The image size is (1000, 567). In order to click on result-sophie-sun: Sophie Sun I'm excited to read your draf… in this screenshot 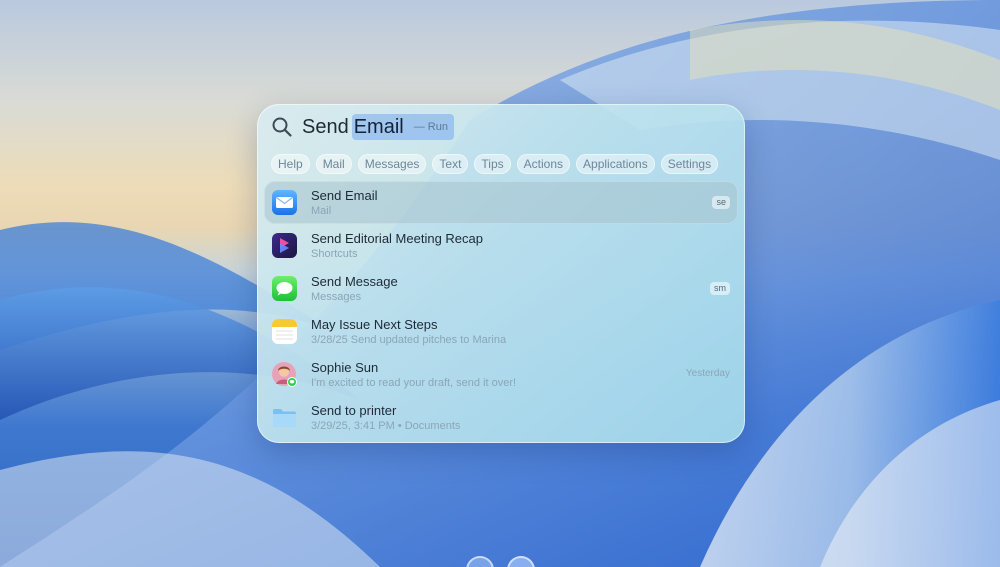, I will do `click(501, 374)`.